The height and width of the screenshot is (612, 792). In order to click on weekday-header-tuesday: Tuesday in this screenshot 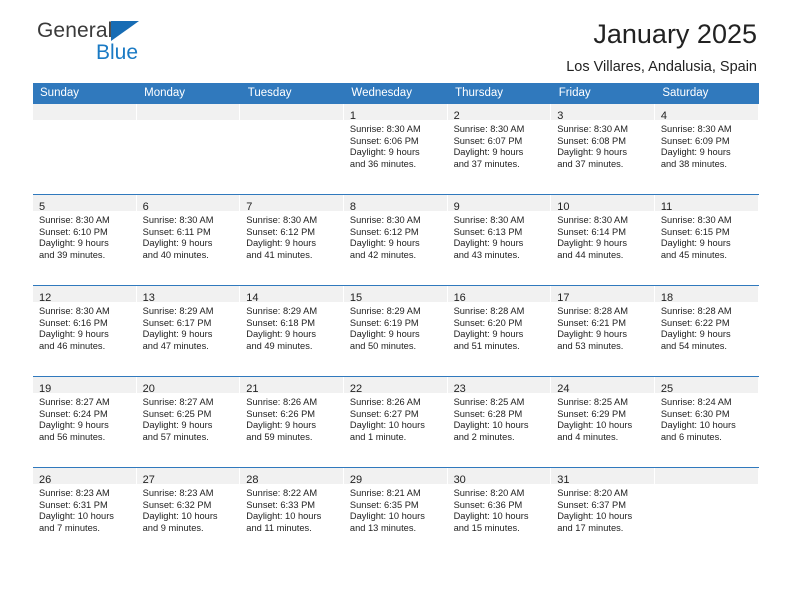, I will do `click(292, 93)`.